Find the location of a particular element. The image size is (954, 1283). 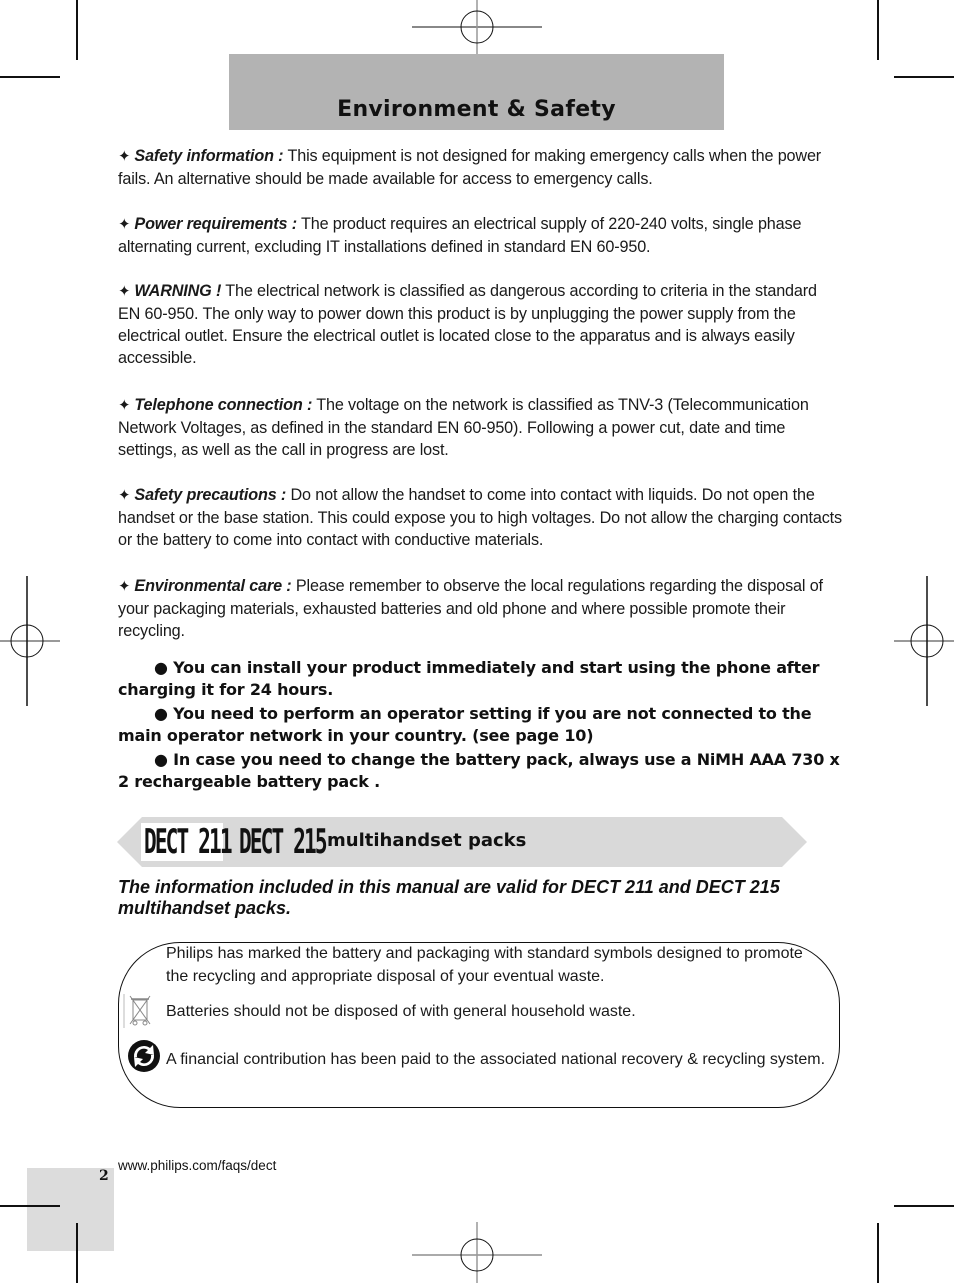

title-band: Environment & Safety is located at coordinates (476, 92).